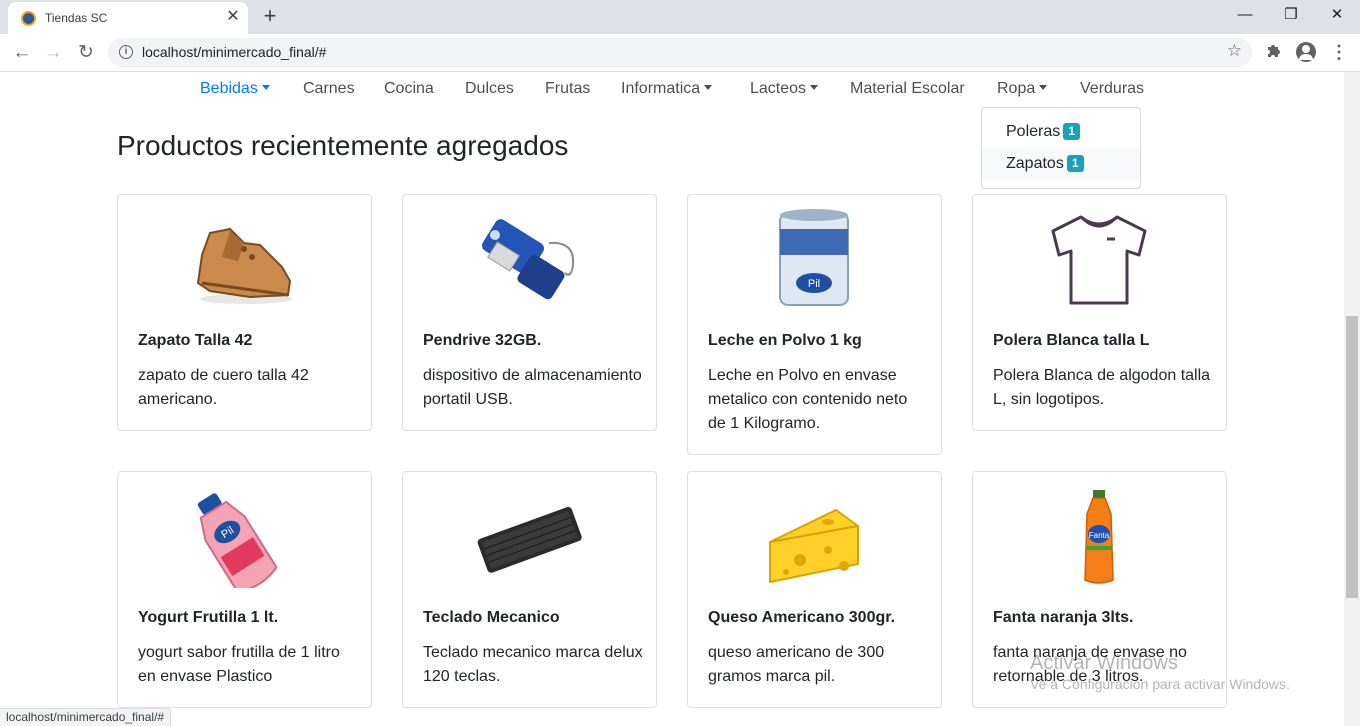 This screenshot has width=1360, height=726. Describe the element at coordinates (409, 89) in the screenshot. I see `nav-cocina: Cocina` at that location.